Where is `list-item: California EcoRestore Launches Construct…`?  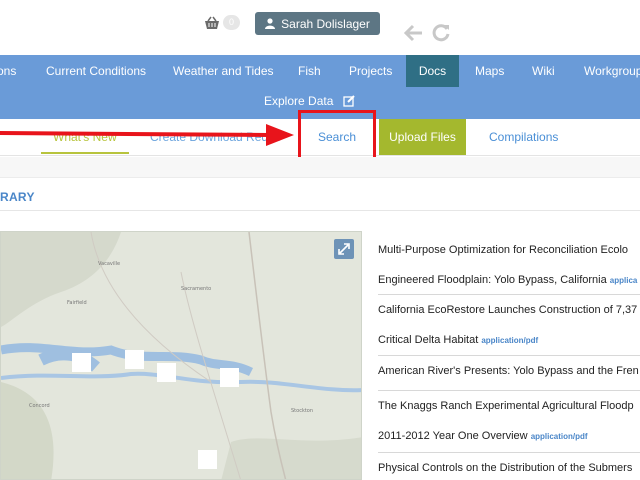 list-item: California EcoRestore Launches Construct… is located at coordinates (509, 325).